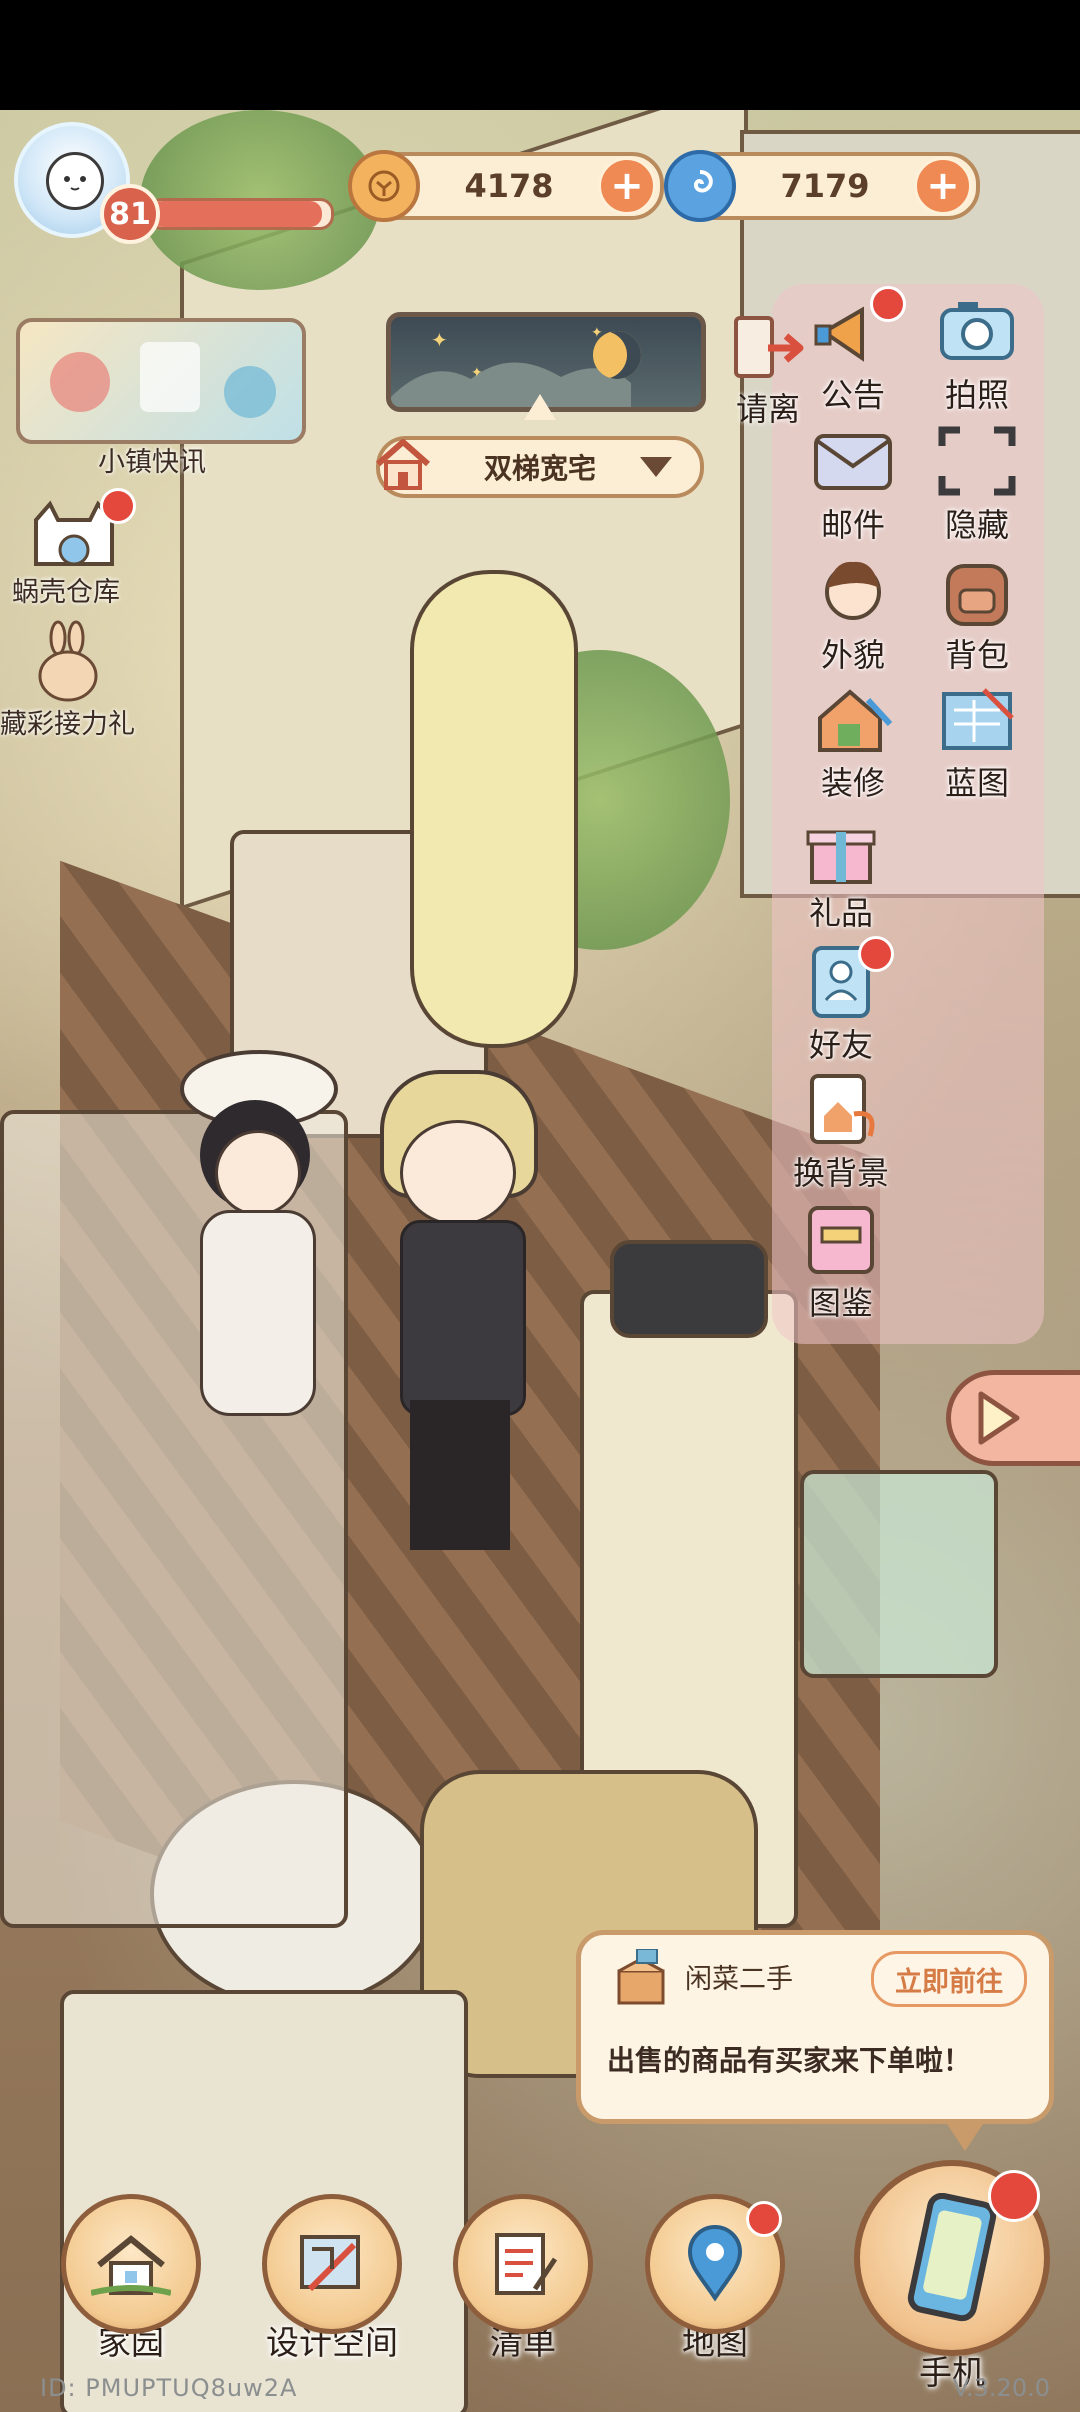 The height and width of the screenshot is (2412, 1080). Describe the element at coordinates (241, 214) in the screenshot. I see `level-progress-bar` at that location.